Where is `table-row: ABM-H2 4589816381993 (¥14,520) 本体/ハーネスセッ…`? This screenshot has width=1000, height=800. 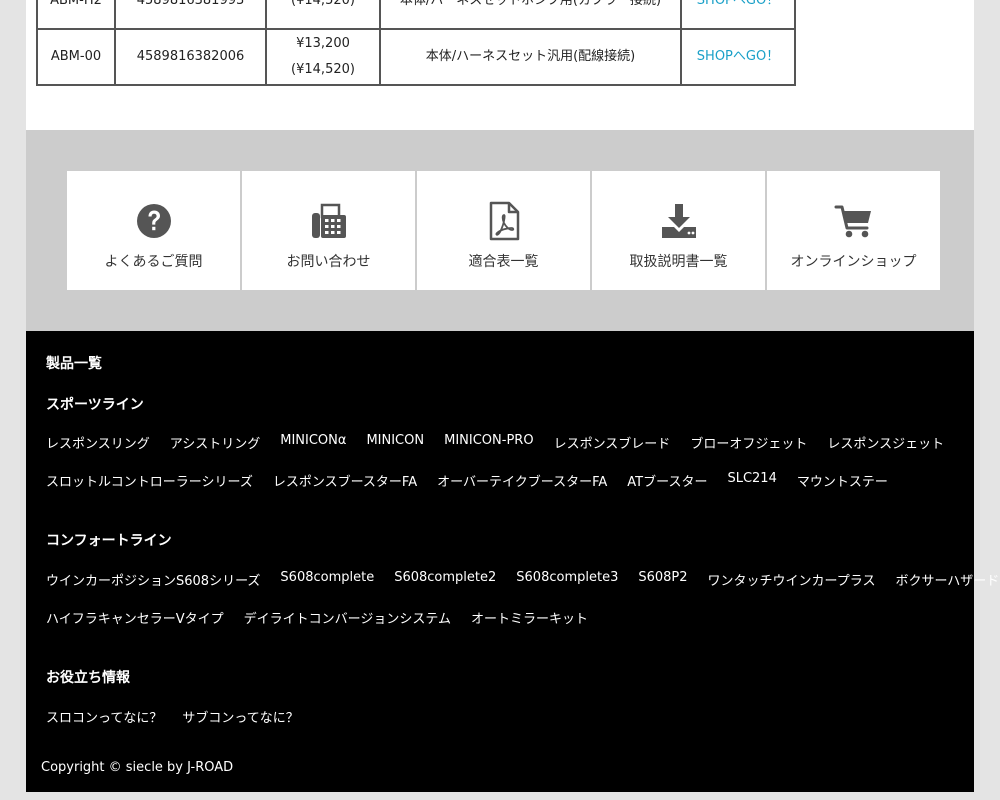
table-row: ABM-H2 4589816381993 (¥14,520) 本体/ハーネスセッ… is located at coordinates (416, 15).